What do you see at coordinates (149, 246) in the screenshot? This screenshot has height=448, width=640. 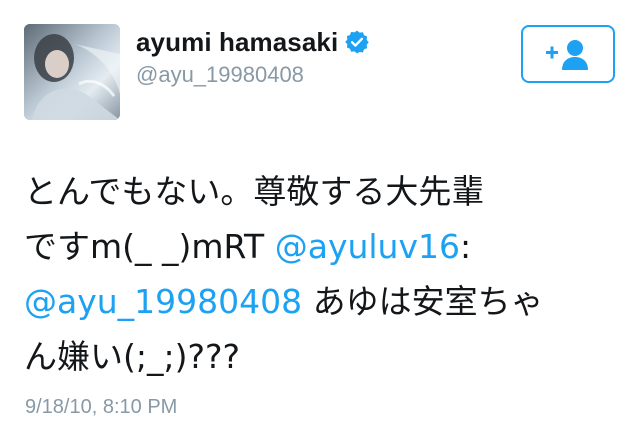 I see `tweet-text-segment: ですm(_ _)mRT` at bounding box center [149, 246].